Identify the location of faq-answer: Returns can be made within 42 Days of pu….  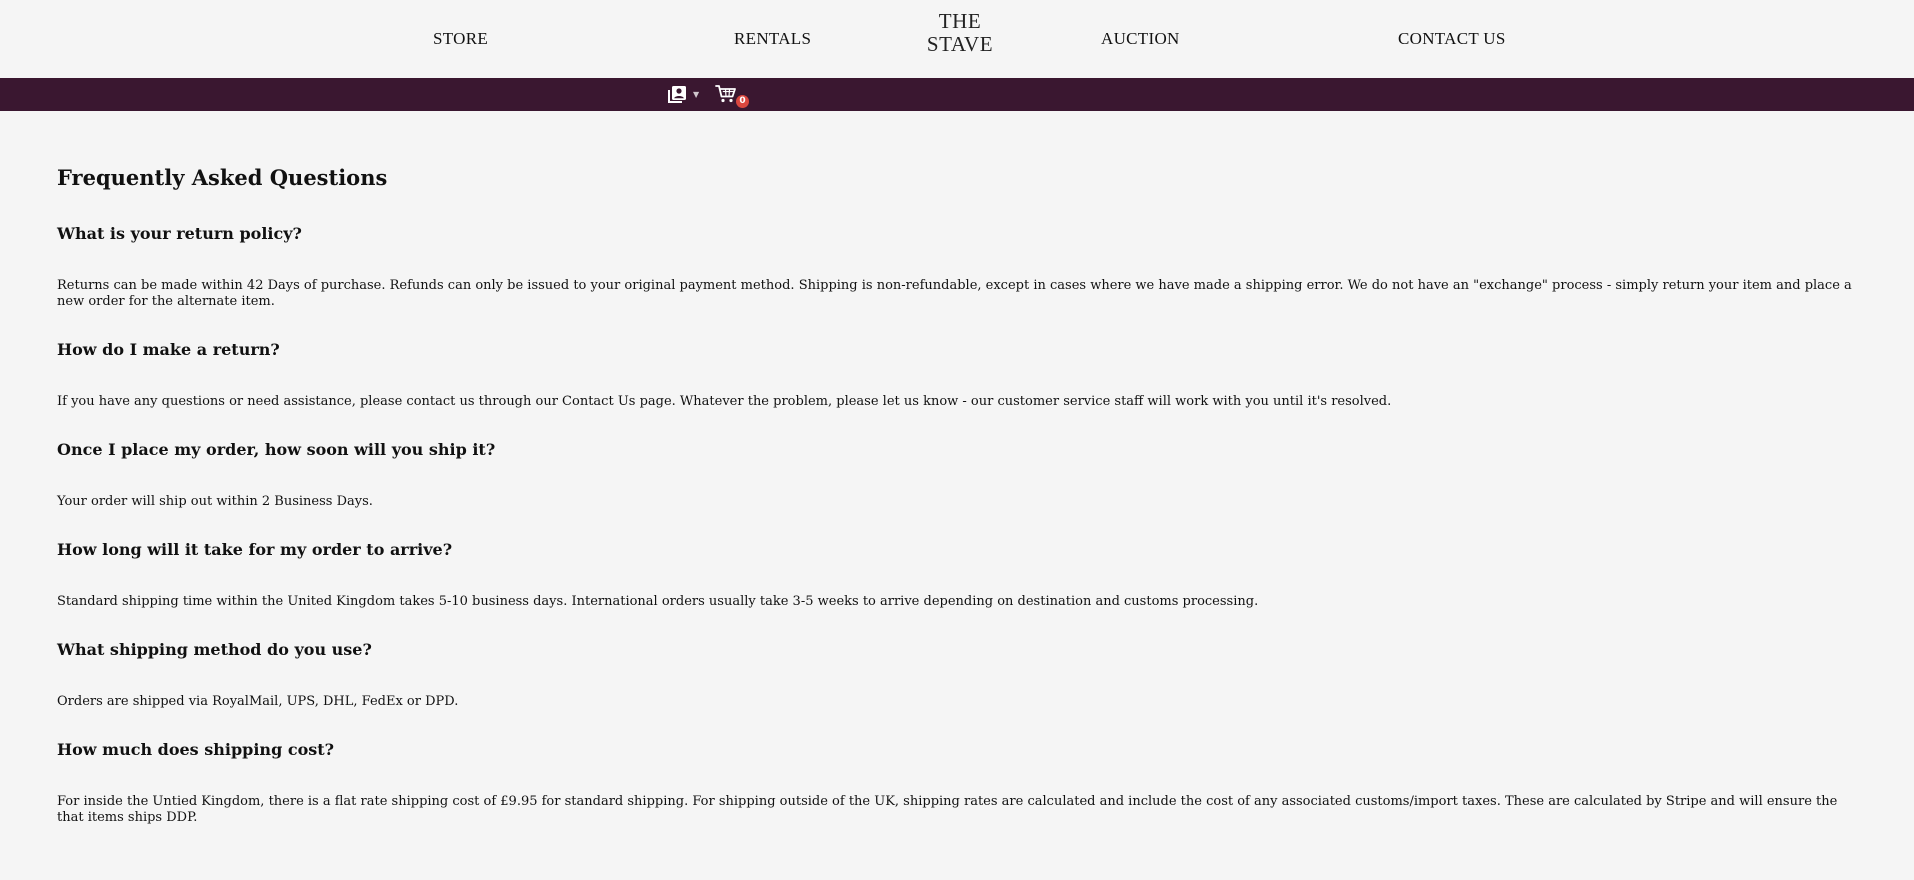
(954, 293).